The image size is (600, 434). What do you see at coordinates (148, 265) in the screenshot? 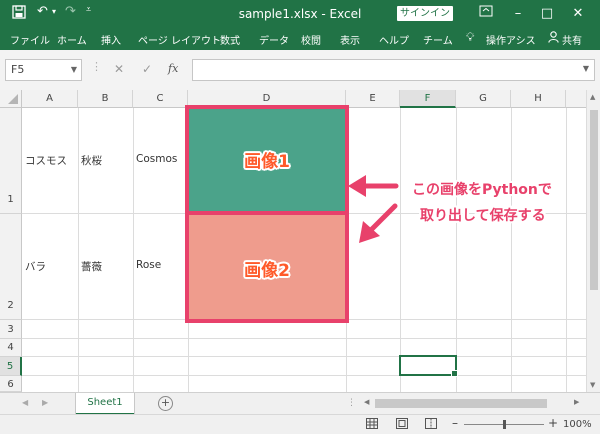
I see `cell-c2: Rose` at bounding box center [148, 265].